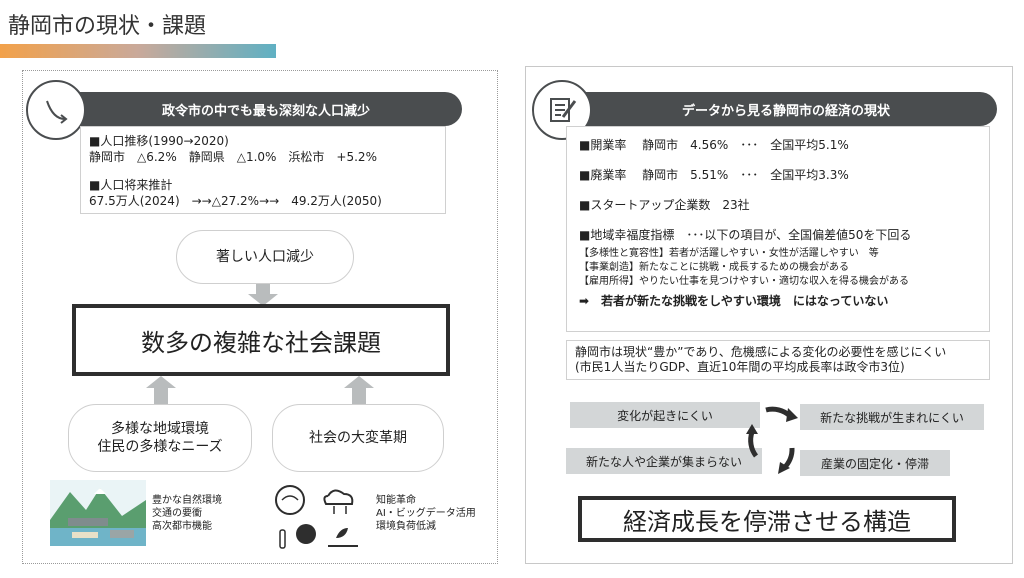 Image resolution: width=1024 pixels, height=578 pixels. Describe the element at coordinates (714, 267) in the screenshot. I see `wellbeing-item-2: 【事業創造】新たなことに挑戦・成長するための機会がある` at that location.